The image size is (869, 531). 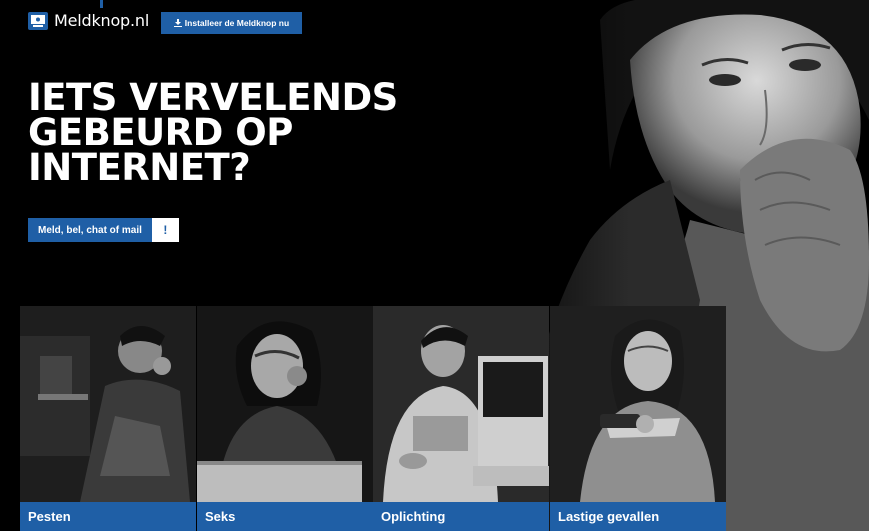 I want to click on headline-line: INTERNET?, so click(x=139, y=167).